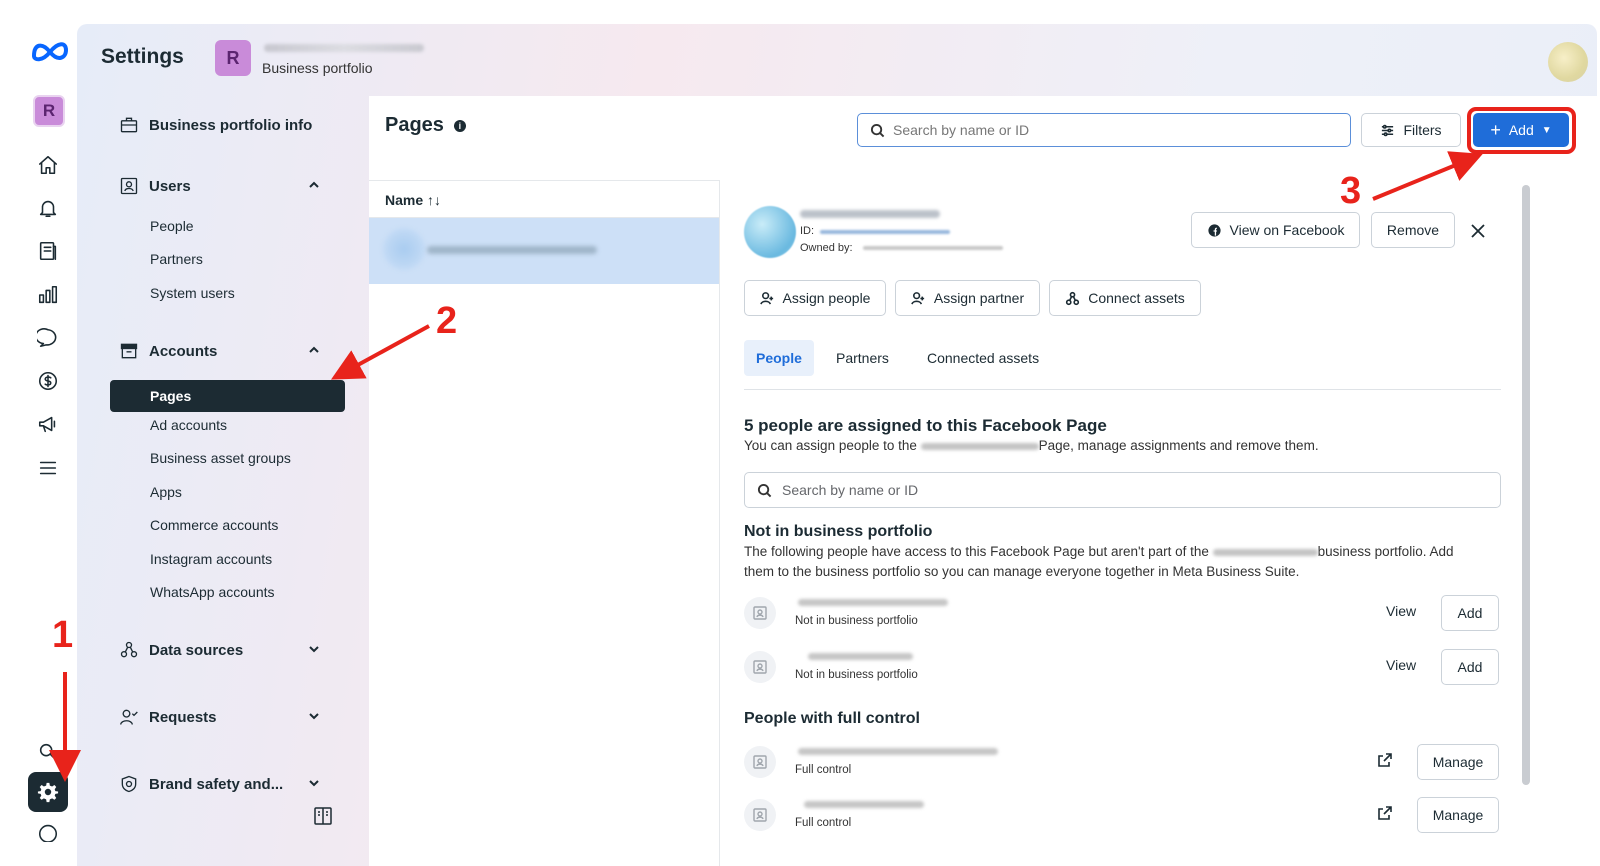  What do you see at coordinates (48, 424) in the screenshot?
I see `megaphone-icon` at bounding box center [48, 424].